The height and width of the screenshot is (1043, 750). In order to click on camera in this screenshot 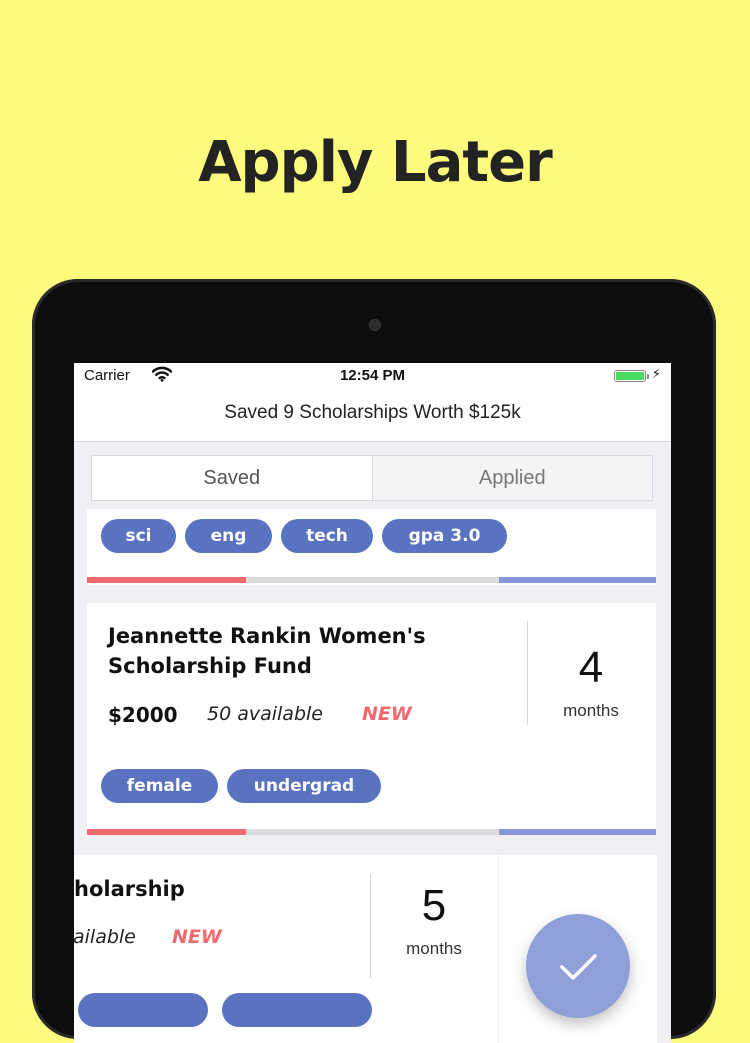, I will do `click(375, 325)`.